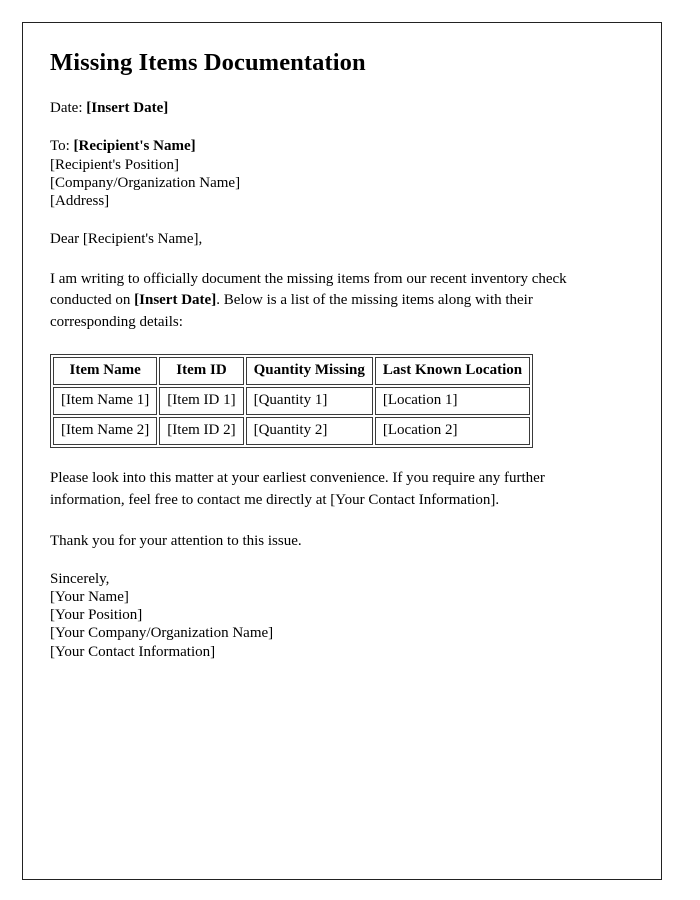 This screenshot has height=900, width=700. What do you see at coordinates (309, 400) in the screenshot?
I see `cell-quantity-missing: [Quantity 1]` at bounding box center [309, 400].